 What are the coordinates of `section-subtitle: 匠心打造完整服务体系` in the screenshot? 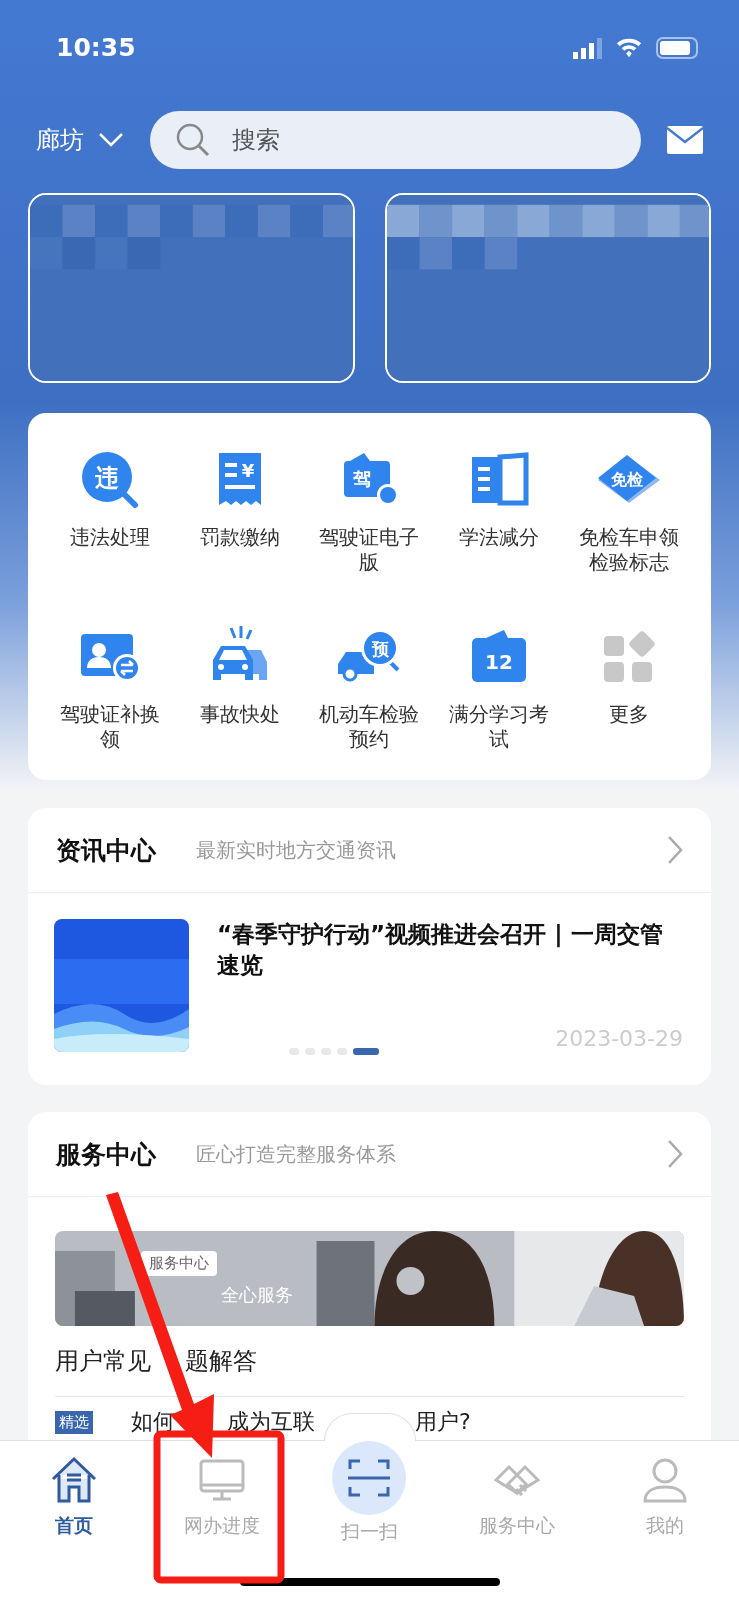 It's located at (296, 1154).